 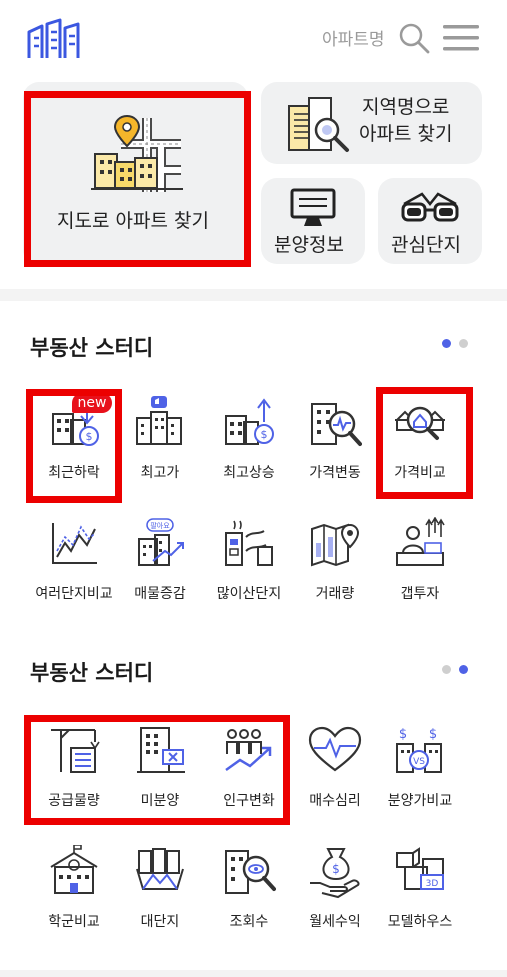 What do you see at coordinates (74, 922) in the screenshot?
I see `study-item-label: 학군비교` at bounding box center [74, 922].